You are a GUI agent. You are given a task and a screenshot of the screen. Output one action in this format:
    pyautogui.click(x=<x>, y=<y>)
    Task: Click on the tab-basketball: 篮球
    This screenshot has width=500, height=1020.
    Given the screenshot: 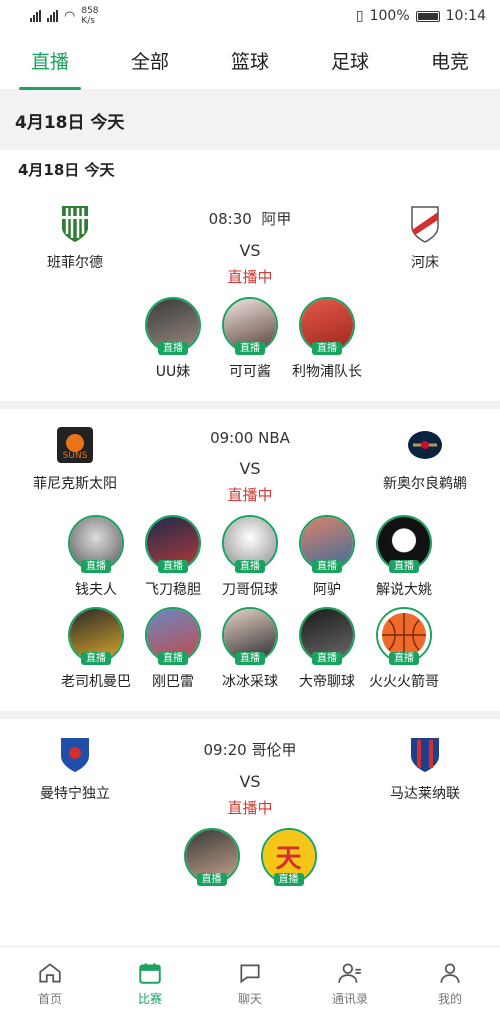 What is the action you would take?
    pyautogui.click(x=250, y=61)
    